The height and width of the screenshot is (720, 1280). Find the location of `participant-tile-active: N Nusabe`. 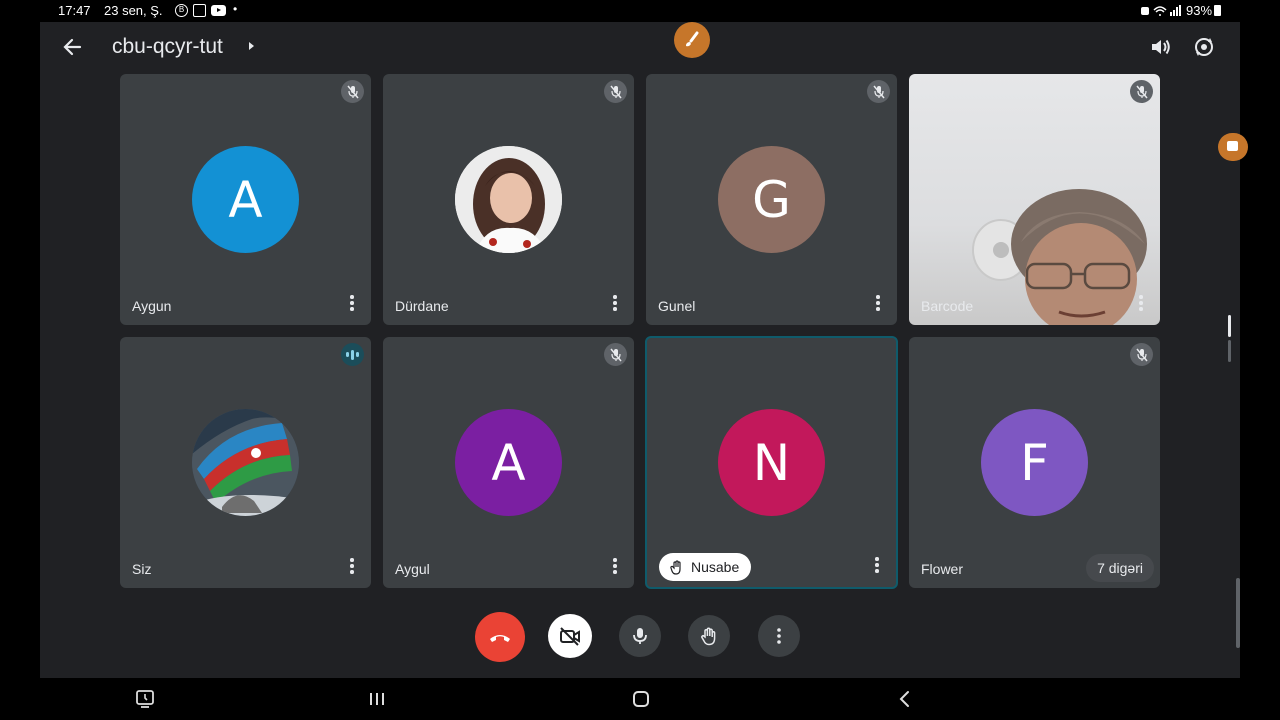

participant-tile-active: N Nusabe is located at coordinates (771, 462).